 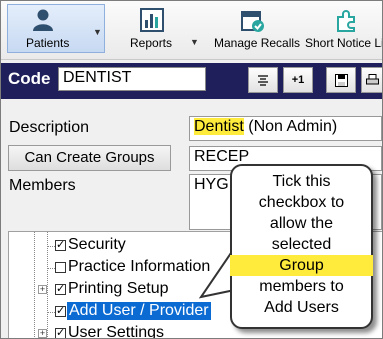 I want to click on callout-line: selected, so click(x=301, y=244).